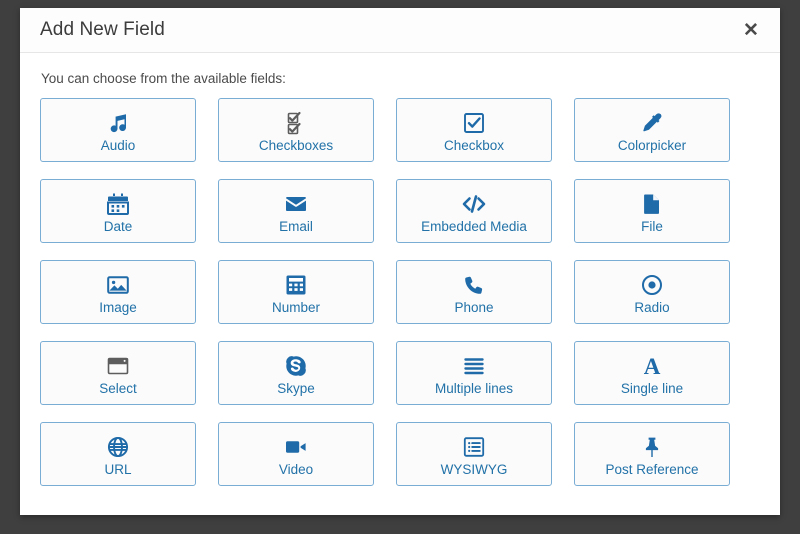  What do you see at coordinates (652, 204) in the screenshot?
I see `file-icon` at bounding box center [652, 204].